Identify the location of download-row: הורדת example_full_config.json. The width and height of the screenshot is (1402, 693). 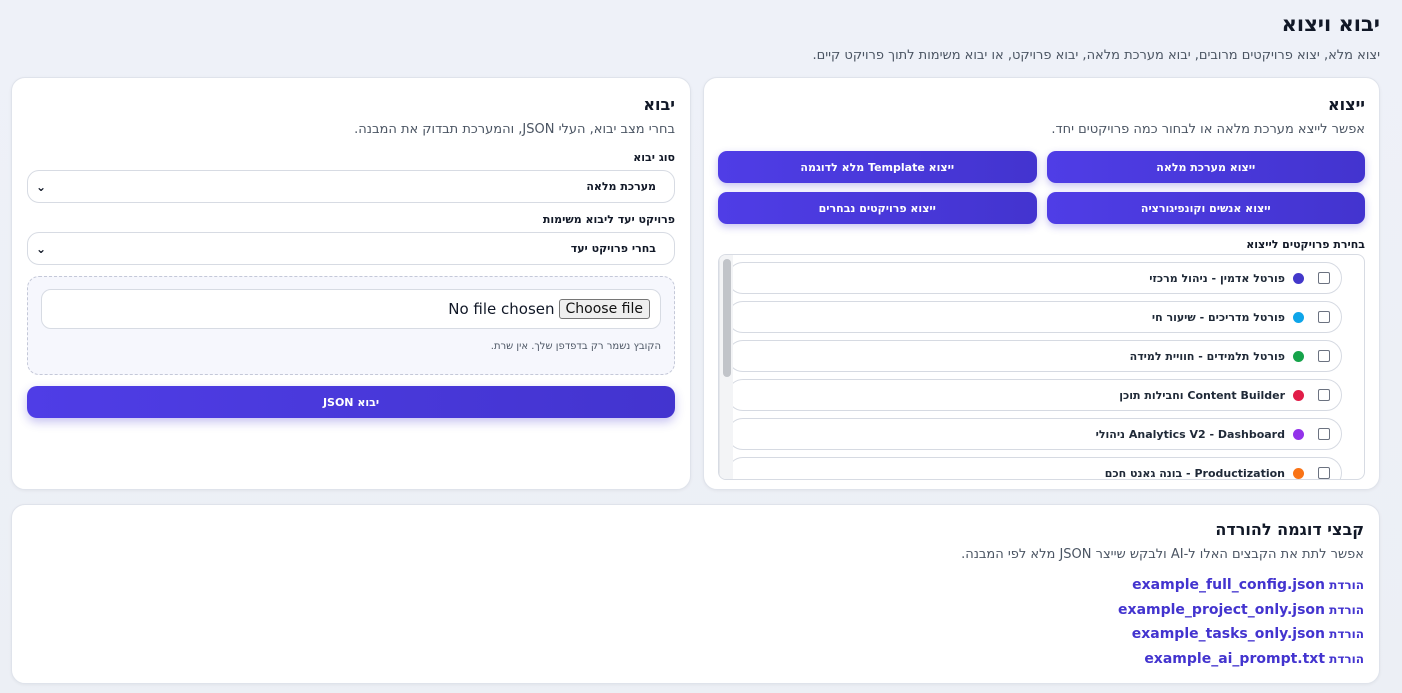
(695, 586).